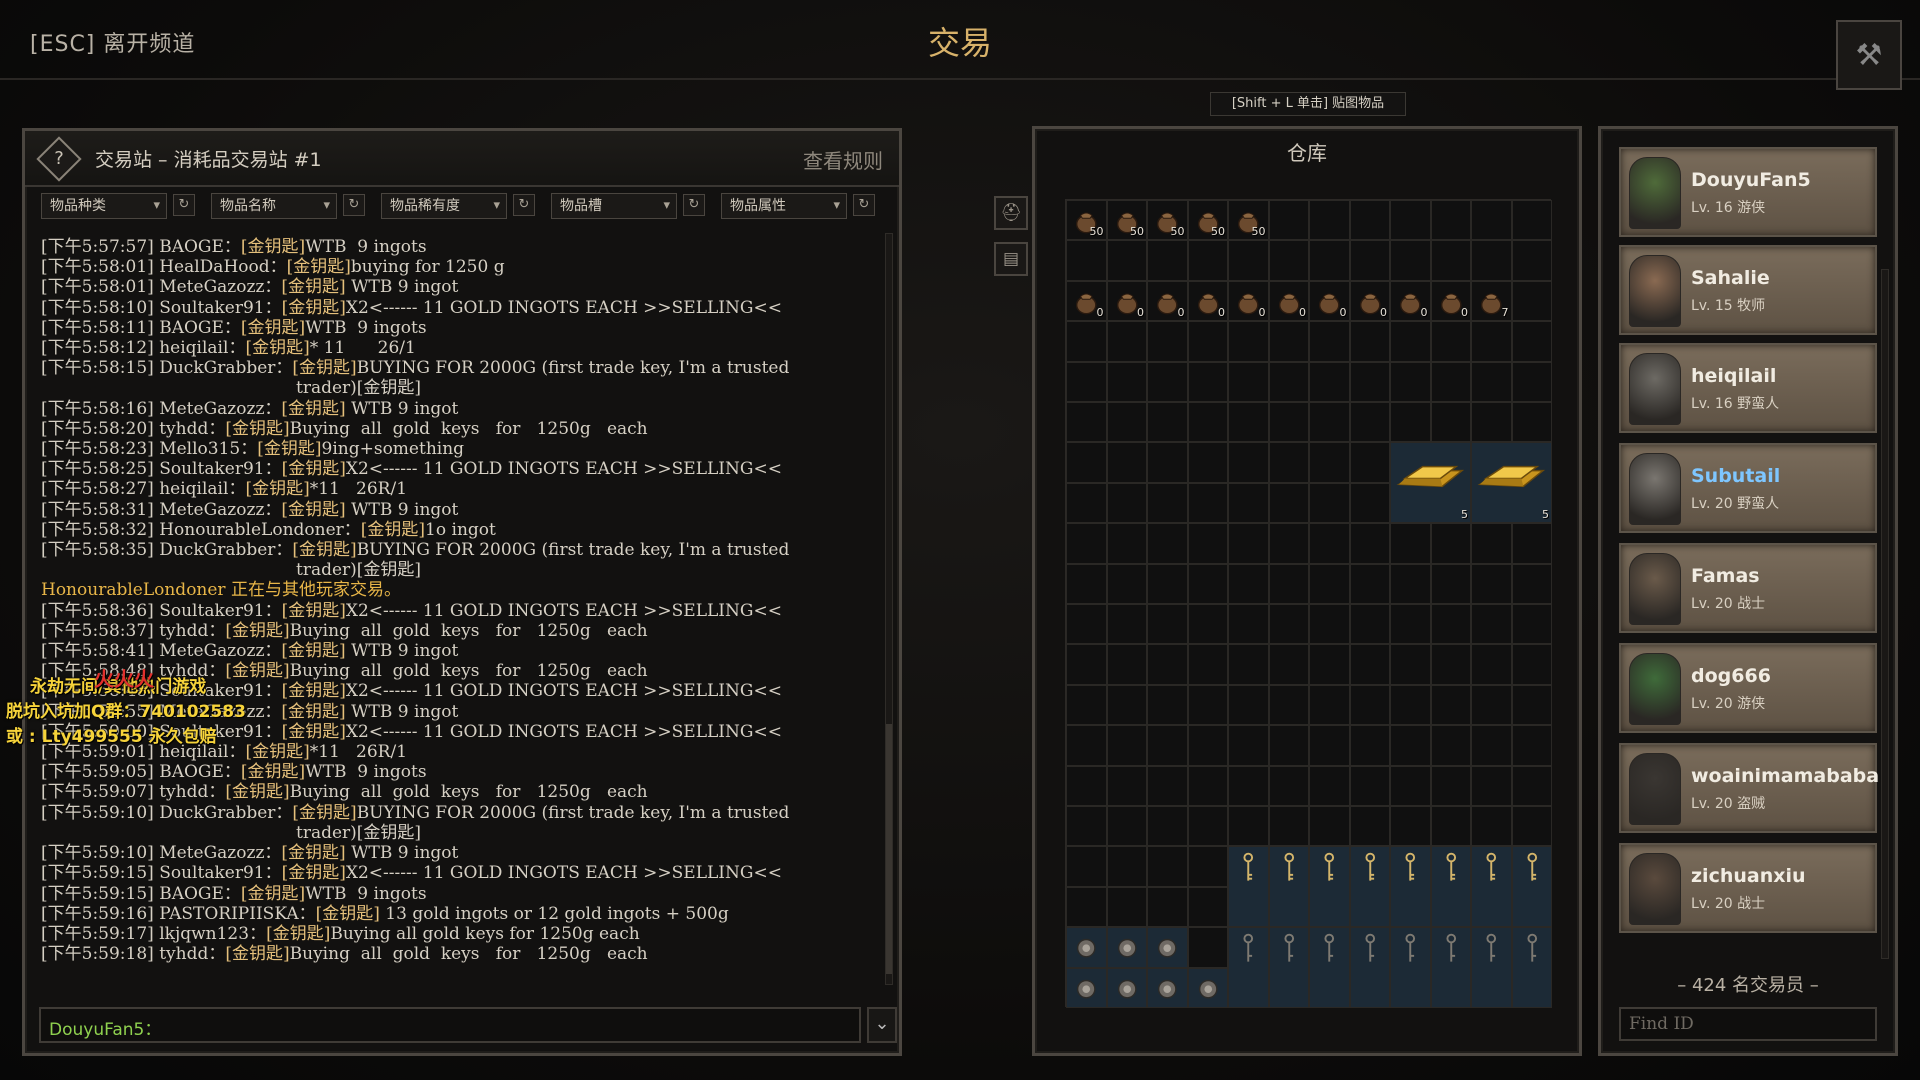 This screenshot has width=1920, height=1080. I want to click on trader-card: Famas Lv. 20 战士, so click(1748, 588).